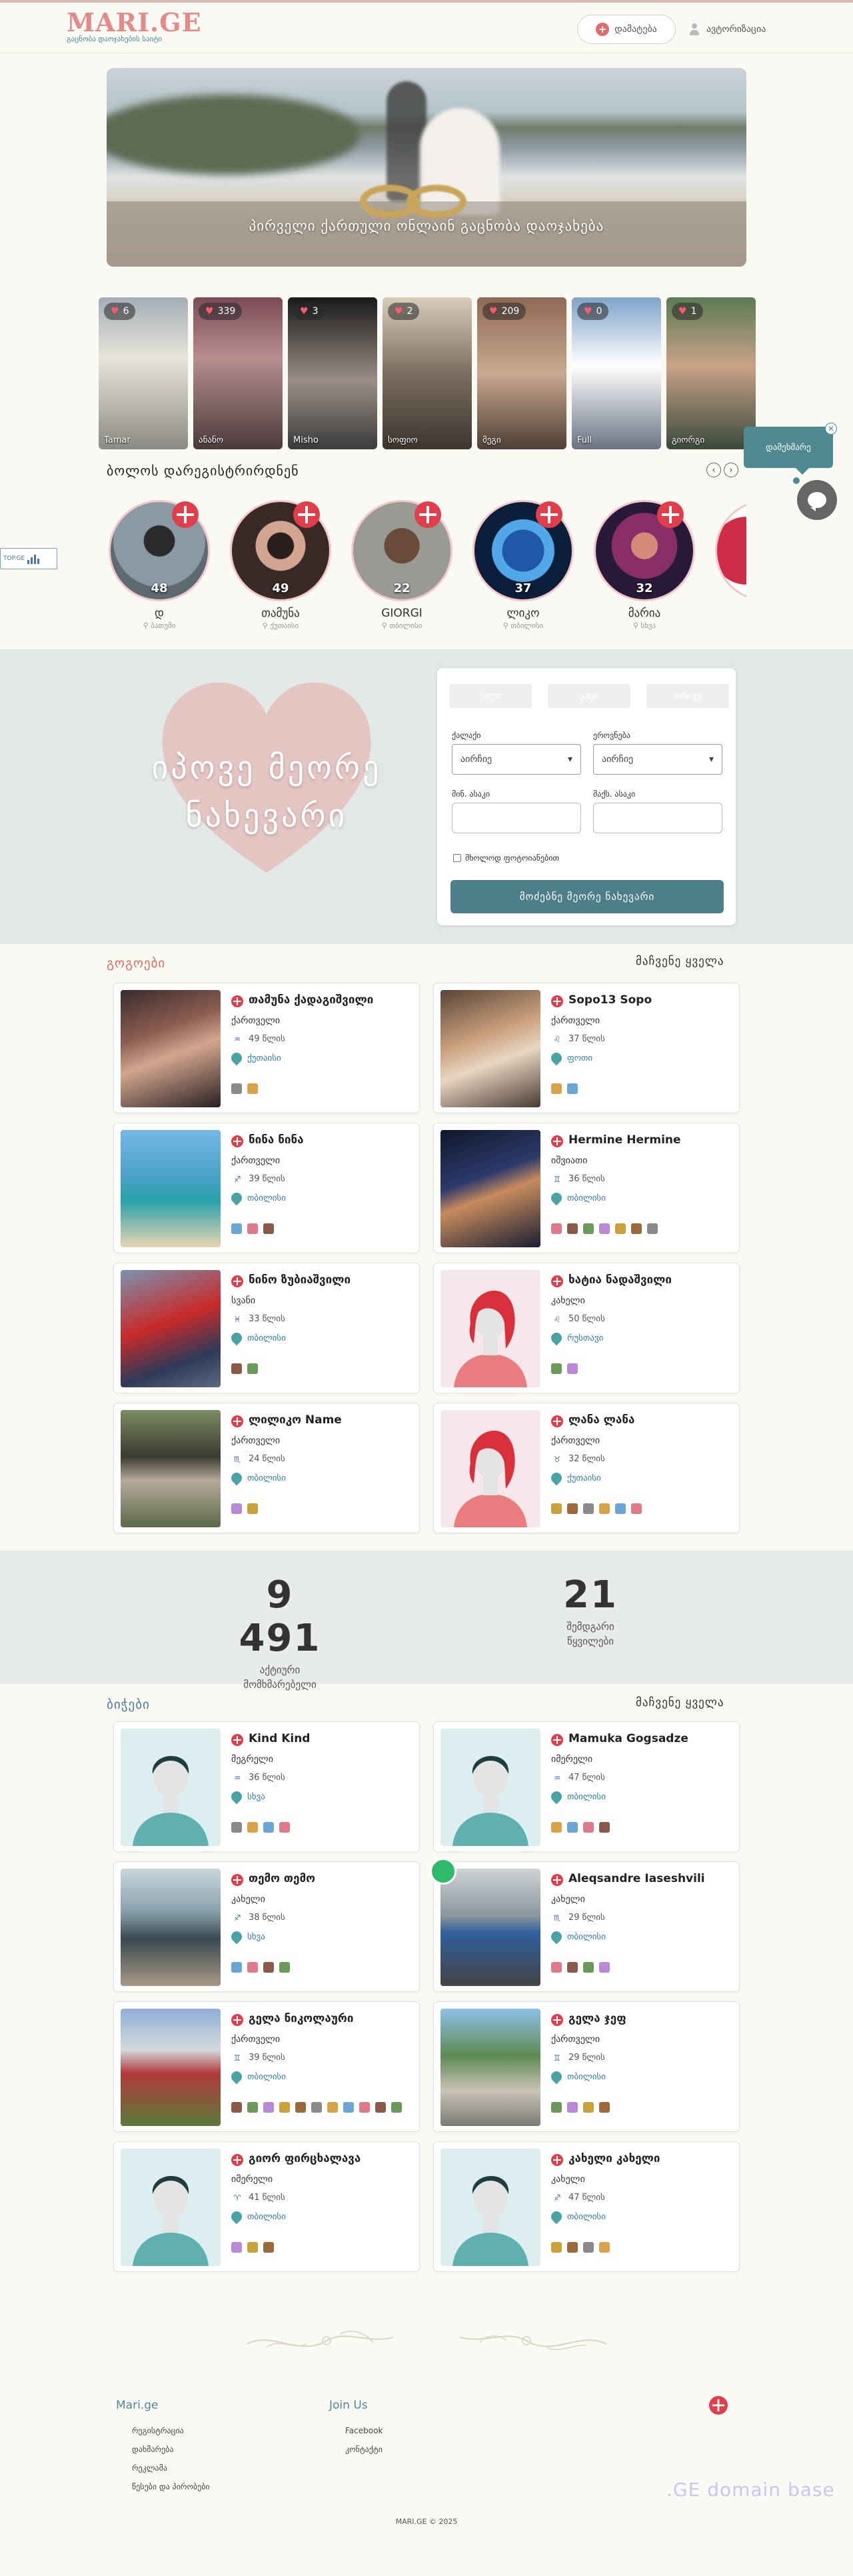 Image resolution: width=853 pixels, height=2576 pixels. What do you see at coordinates (730, 550) in the screenshot?
I see `avatar` at bounding box center [730, 550].